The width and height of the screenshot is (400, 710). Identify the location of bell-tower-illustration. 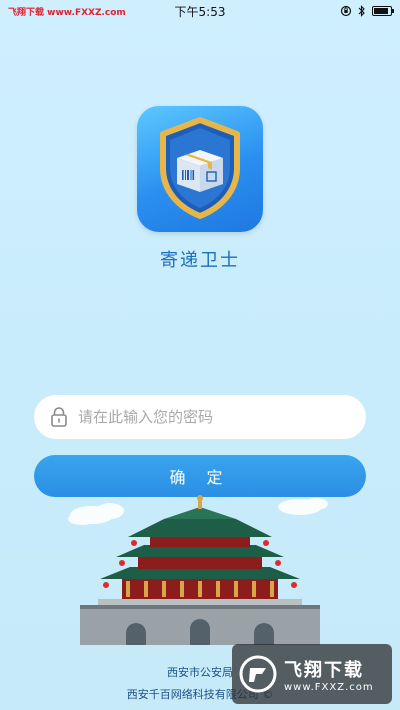
(198, 570).